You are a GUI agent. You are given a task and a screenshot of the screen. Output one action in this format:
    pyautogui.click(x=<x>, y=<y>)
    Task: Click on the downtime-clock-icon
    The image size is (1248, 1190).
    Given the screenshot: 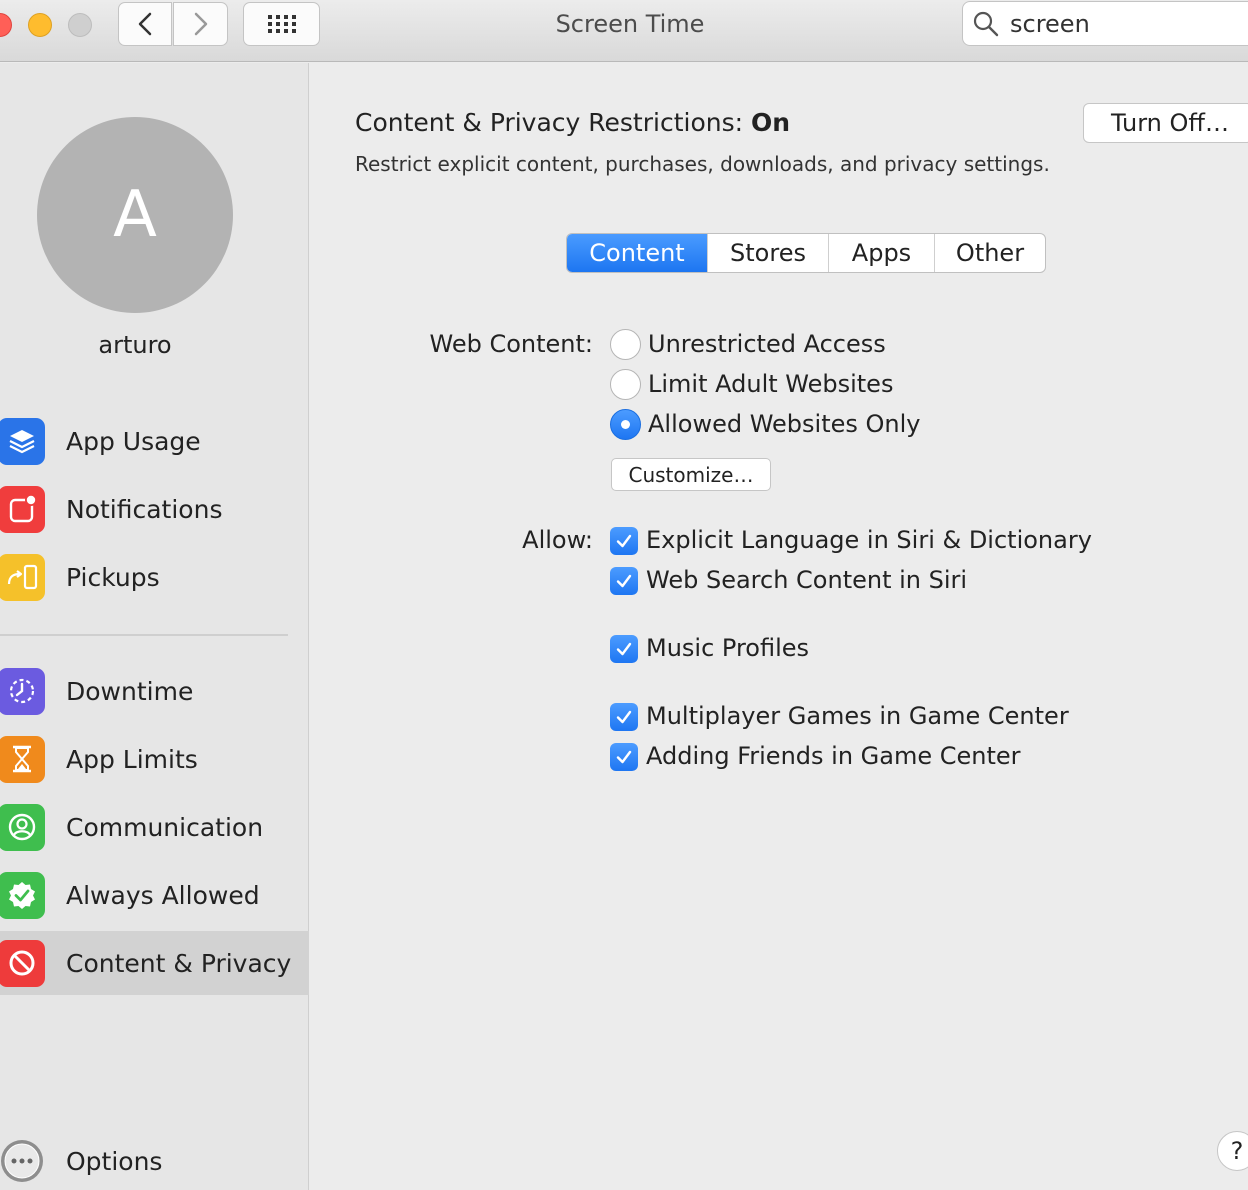 What is the action you would take?
    pyautogui.click(x=22, y=691)
    